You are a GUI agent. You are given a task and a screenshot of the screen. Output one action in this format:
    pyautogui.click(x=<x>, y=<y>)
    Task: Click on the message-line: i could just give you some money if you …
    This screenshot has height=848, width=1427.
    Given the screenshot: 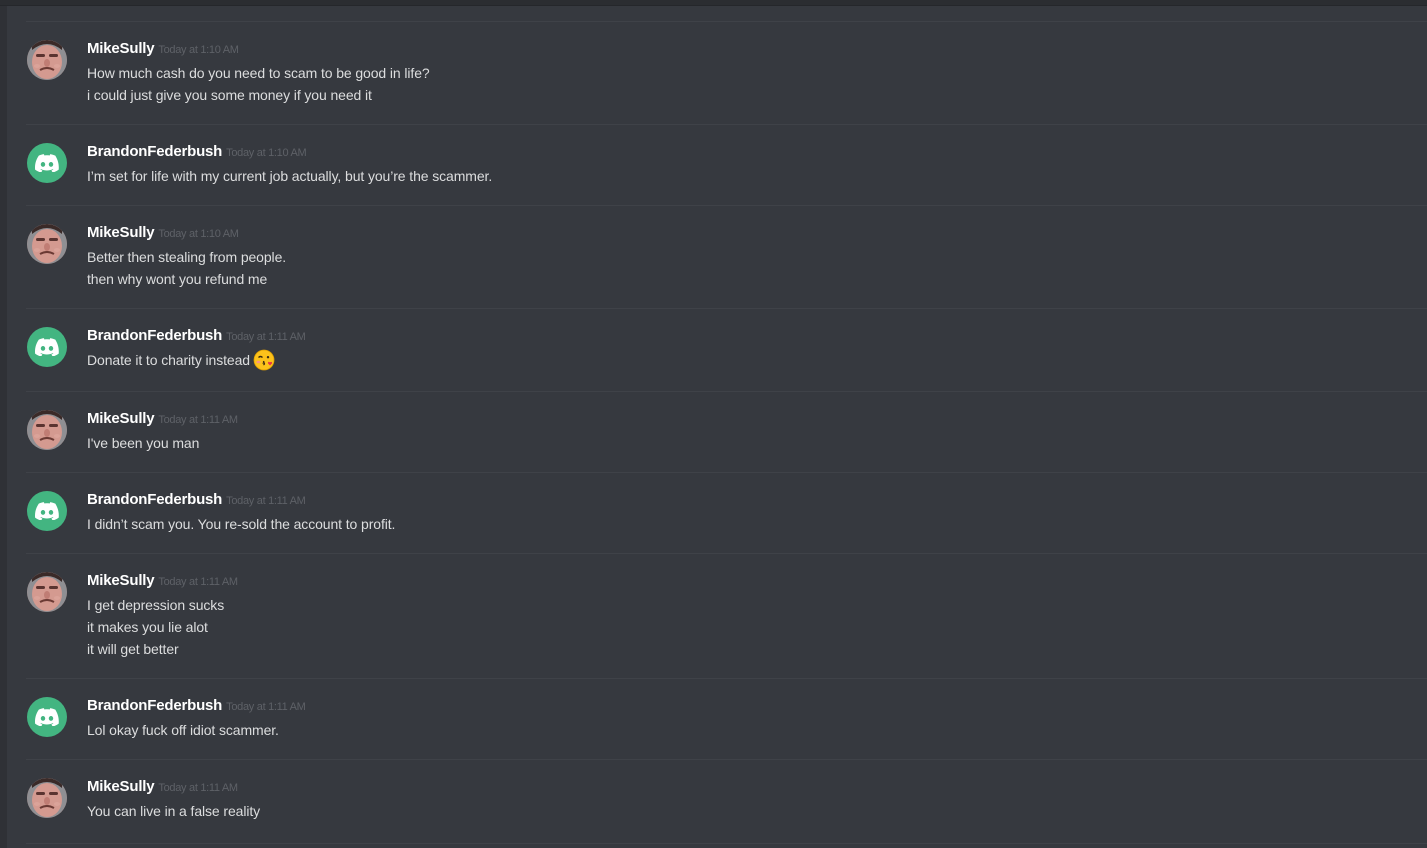 What is the action you would take?
    pyautogui.click(x=258, y=95)
    